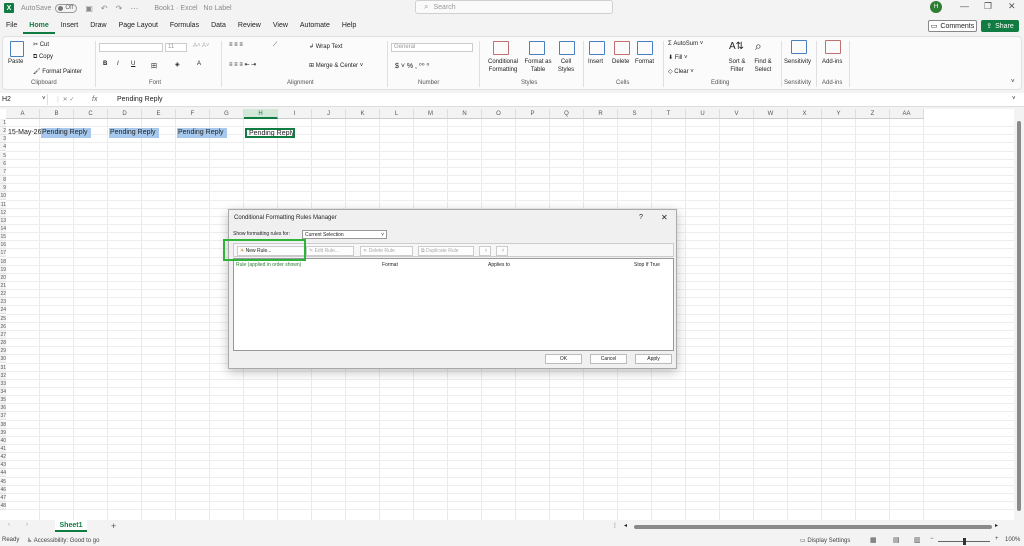 The width and height of the screenshot is (1024, 546). I want to click on paste-button: Paste, so click(15, 62).